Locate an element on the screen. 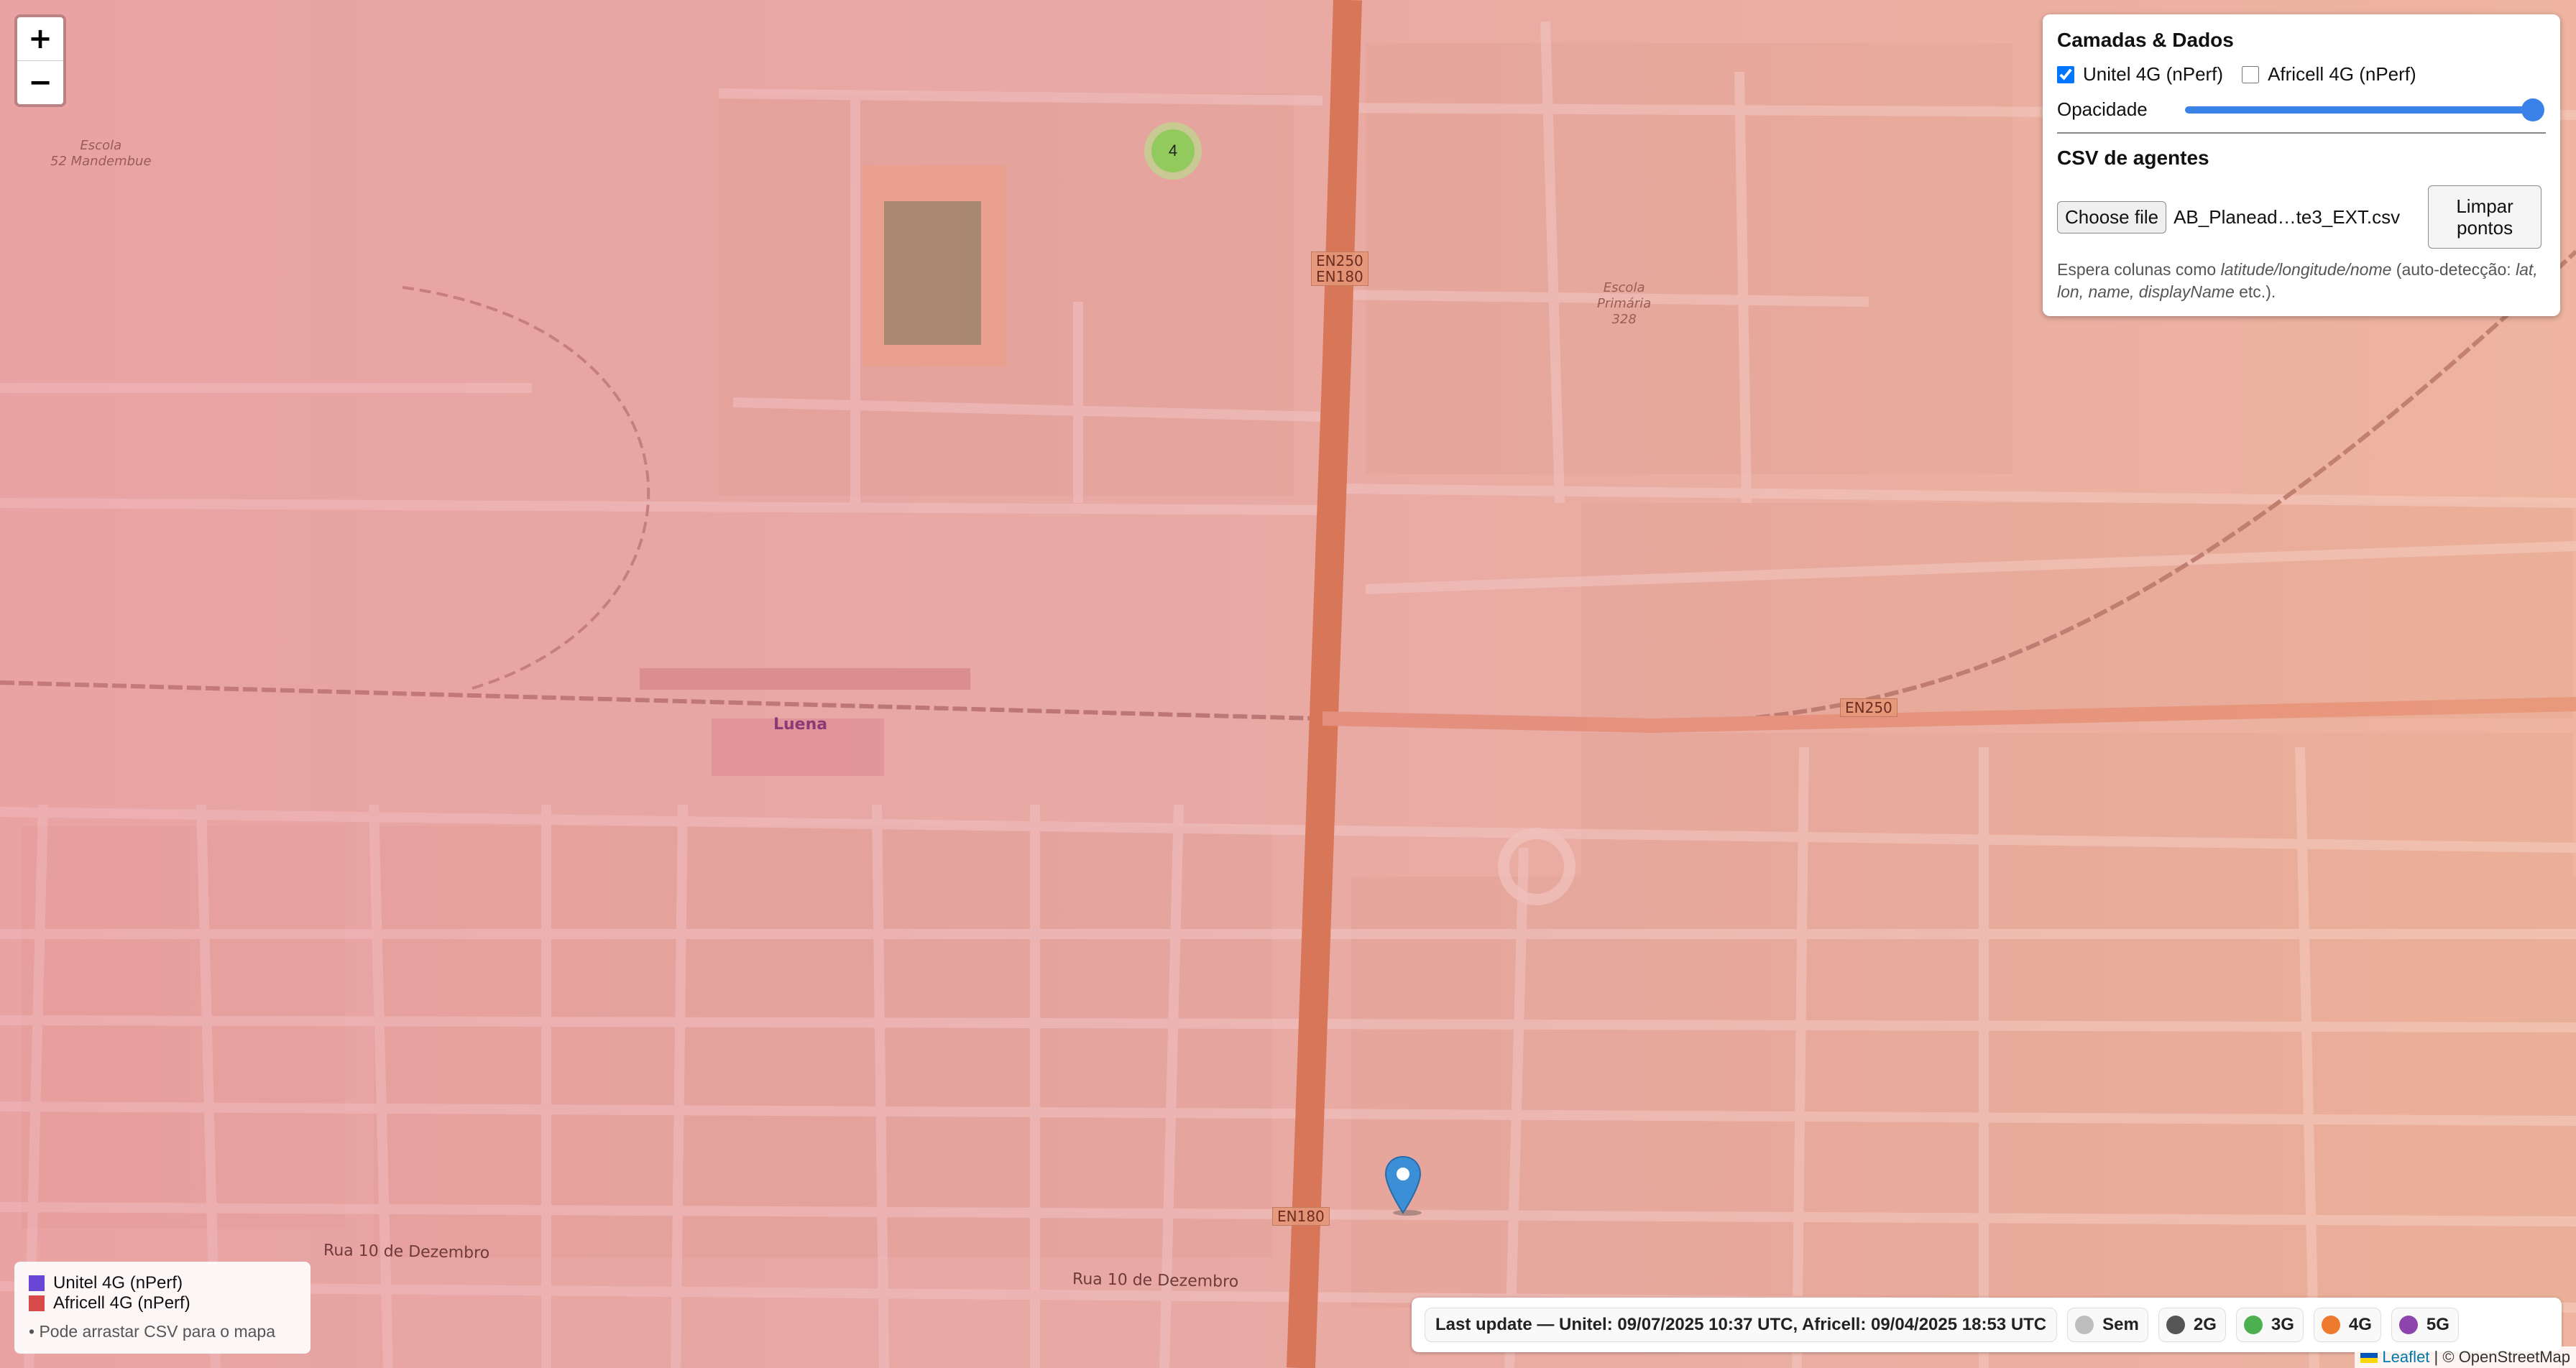  street-label-rua-10-de-dezembro-2: Rua 10 de Dezembro is located at coordinates (1155, 1281).